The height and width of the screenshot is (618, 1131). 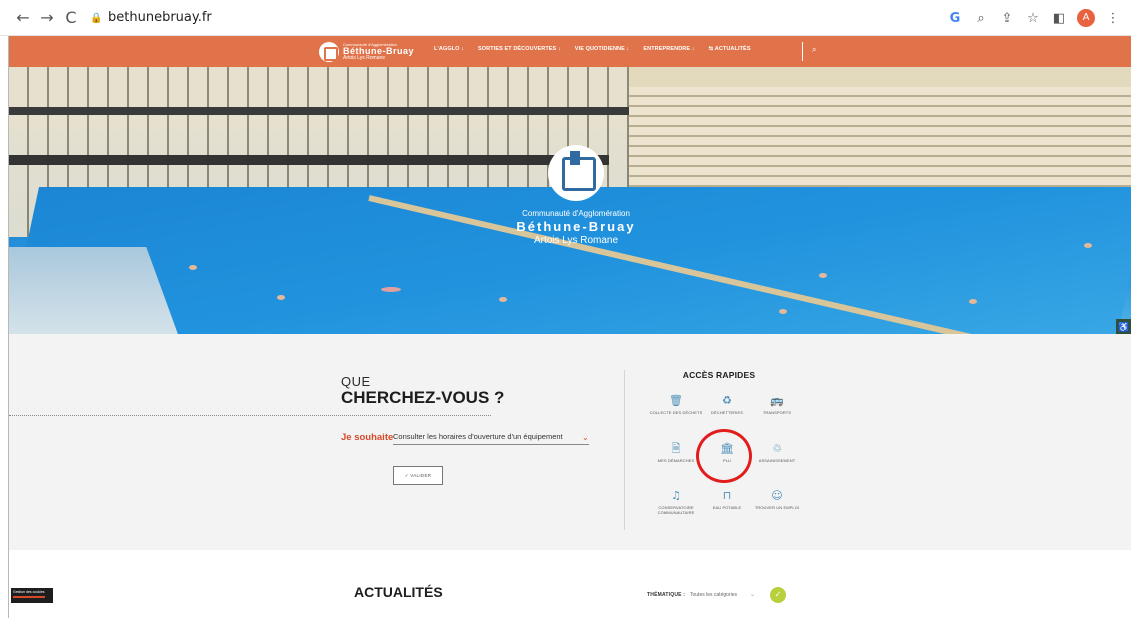 I want to click on cookie-settings-button: Gestion des cookies, so click(x=32, y=595).